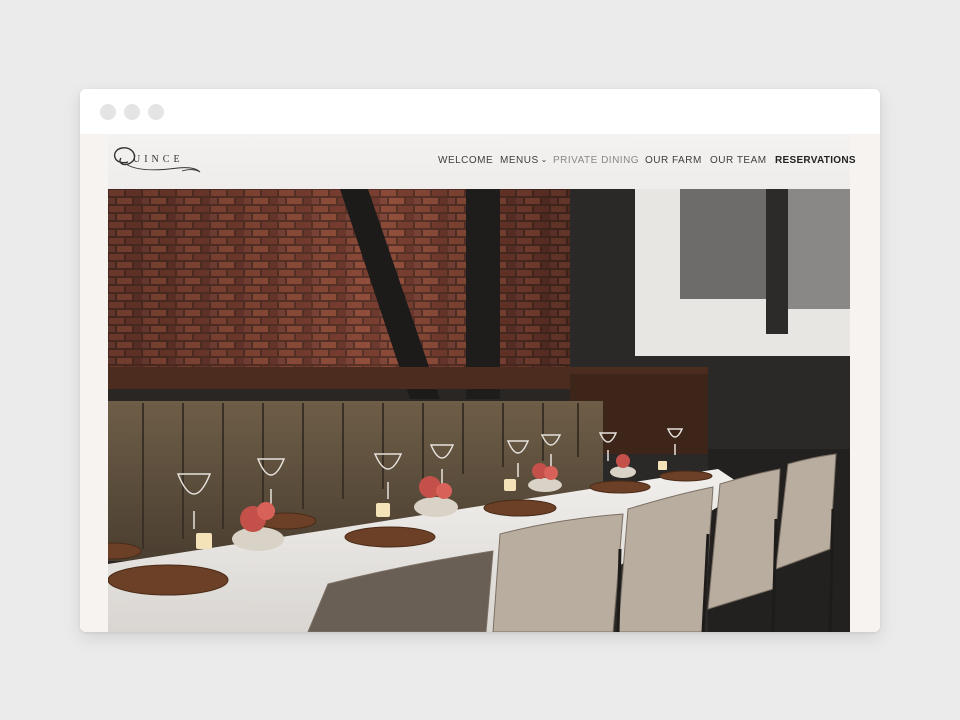 This screenshot has width=960, height=720. I want to click on window-maximize-dot, so click(156, 112).